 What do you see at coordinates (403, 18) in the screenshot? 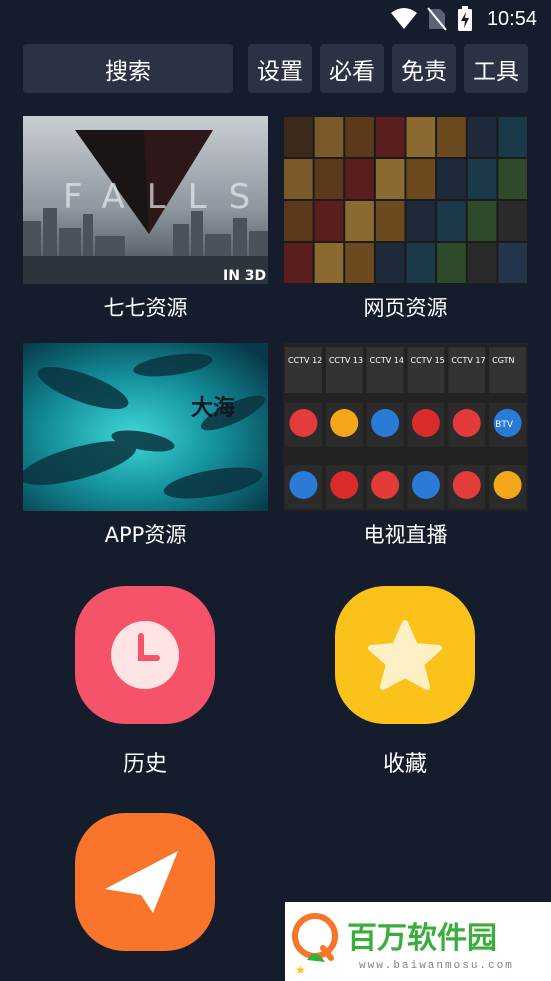
I see `wifi-icon` at bounding box center [403, 18].